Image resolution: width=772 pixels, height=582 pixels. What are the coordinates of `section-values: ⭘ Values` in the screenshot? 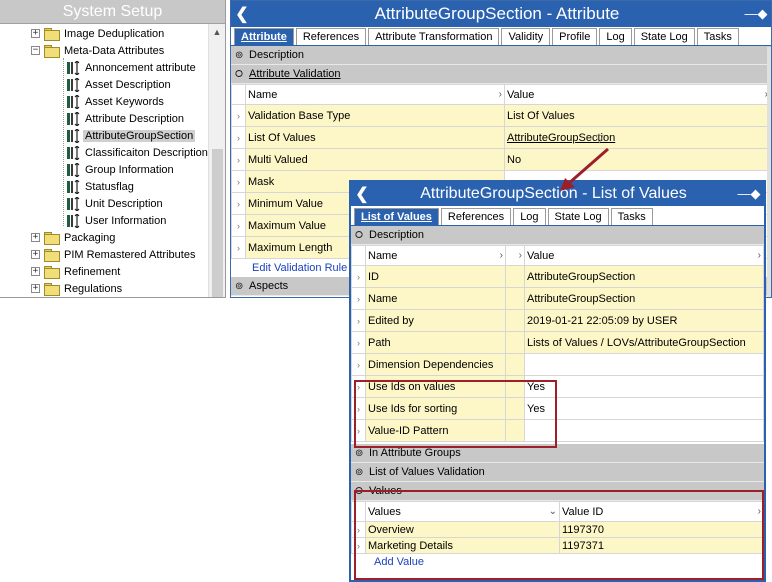 It's located at (557, 491).